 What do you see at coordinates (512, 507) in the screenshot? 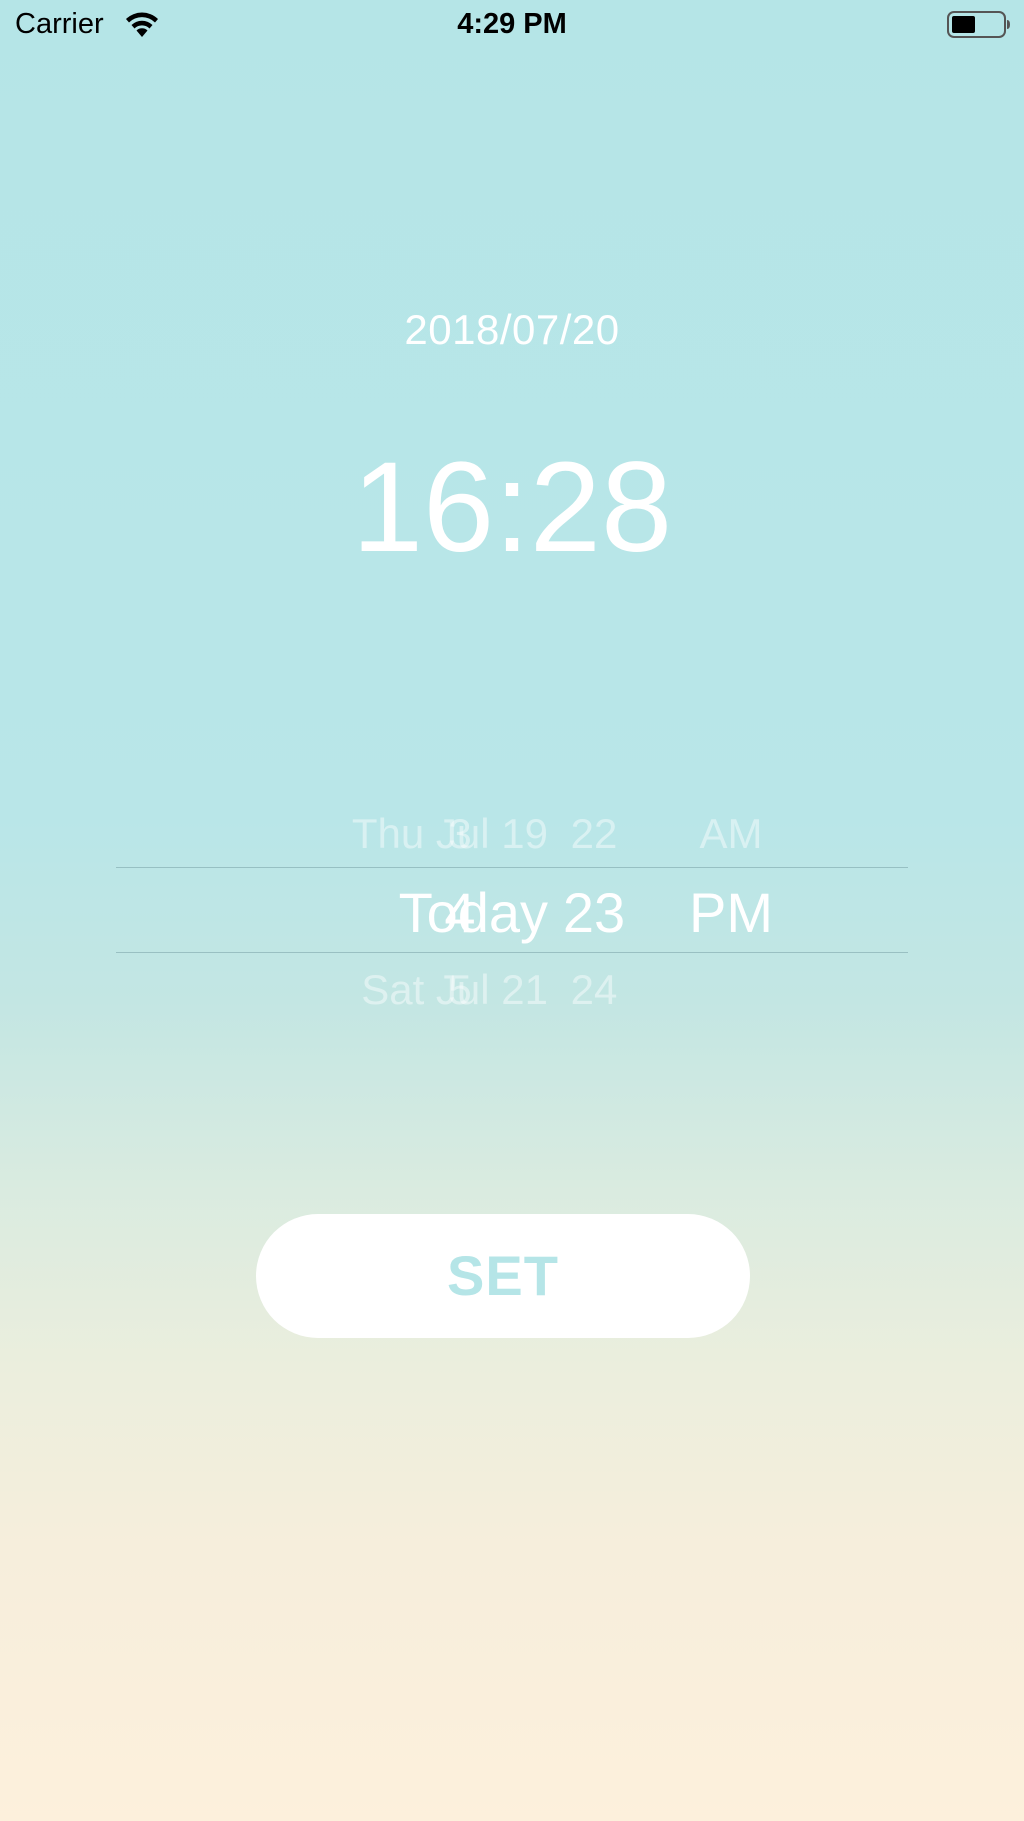
I see `alarm-time: 16:28` at bounding box center [512, 507].